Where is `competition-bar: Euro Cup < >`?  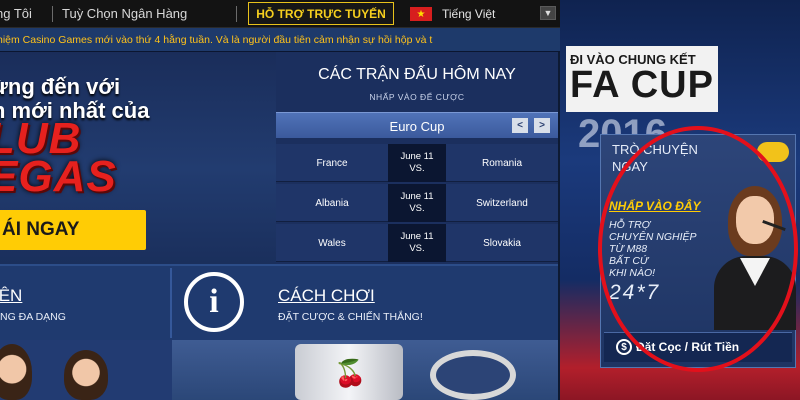
competition-bar: Euro Cup < > is located at coordinates (417, 125).